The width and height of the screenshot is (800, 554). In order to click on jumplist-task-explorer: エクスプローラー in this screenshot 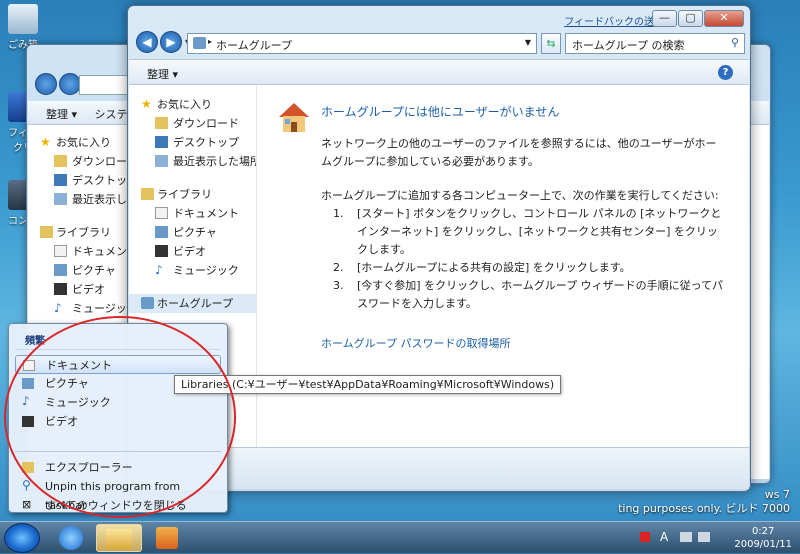, I will do `click(118, 467)`.